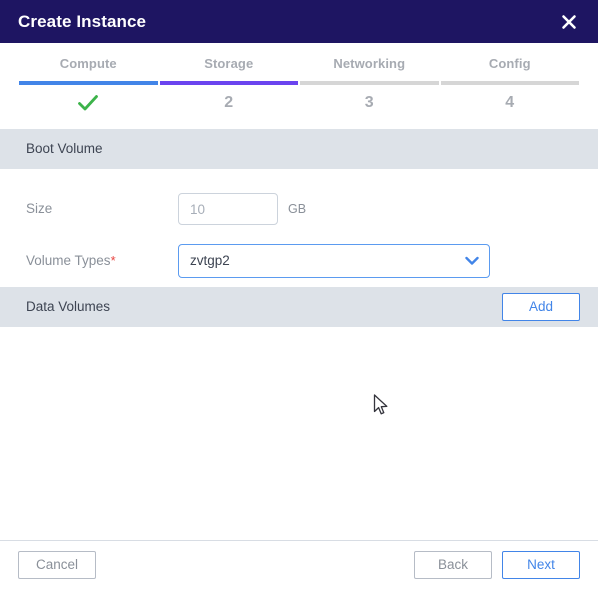  I want to click on required-marker: *, so click(113, 261).